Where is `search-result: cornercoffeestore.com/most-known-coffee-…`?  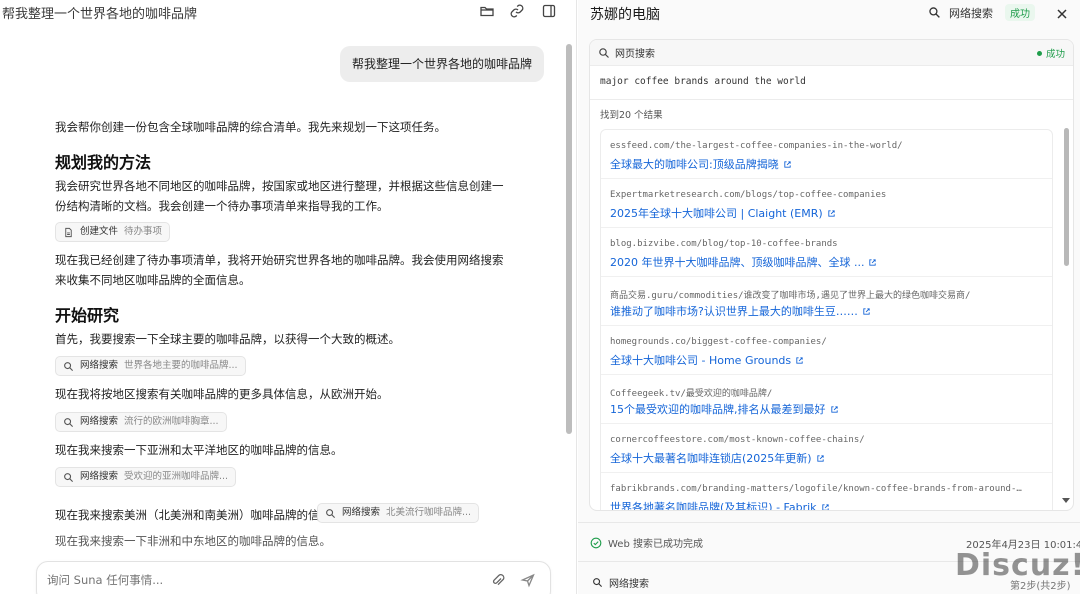
search-result: cornercoffeestore.com/most-known-coffee-… is located at coordinates (826, 448).